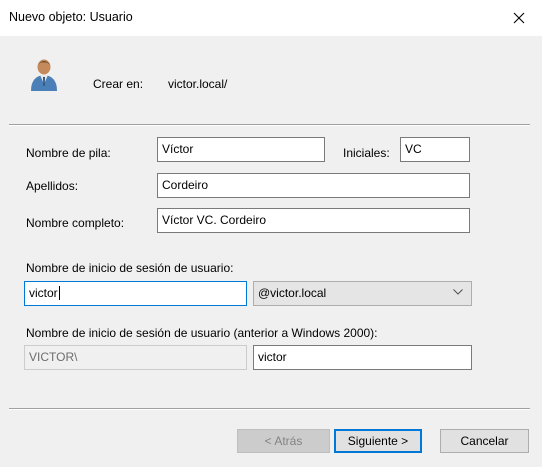 The image size is (542, 467). What do you see at coordinates (52, 186) in the screenshot?
I see `last-name-label: Apellidos:` at bounding box center [52, 186].